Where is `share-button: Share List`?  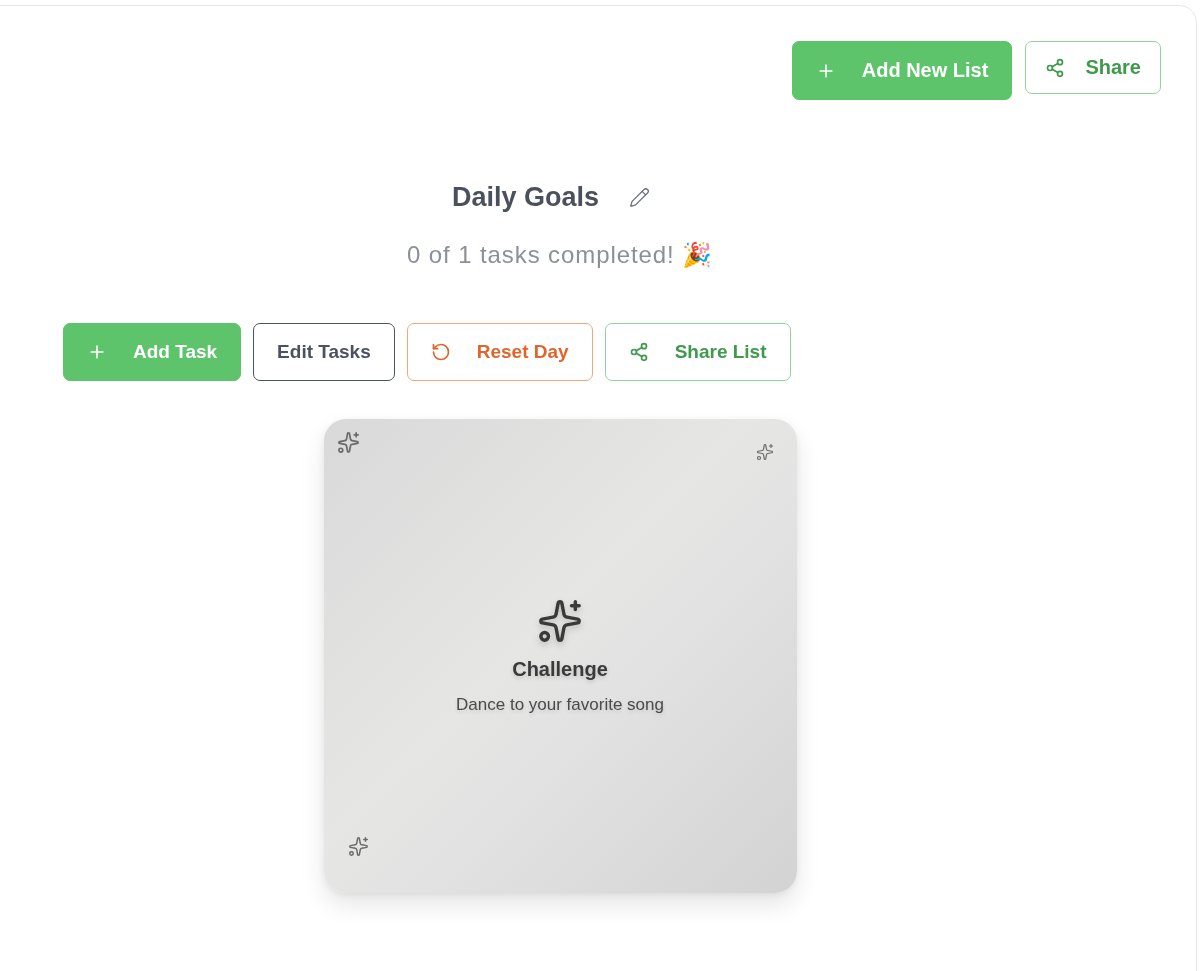
share-button: Share List is located at coordinates (697, 352).